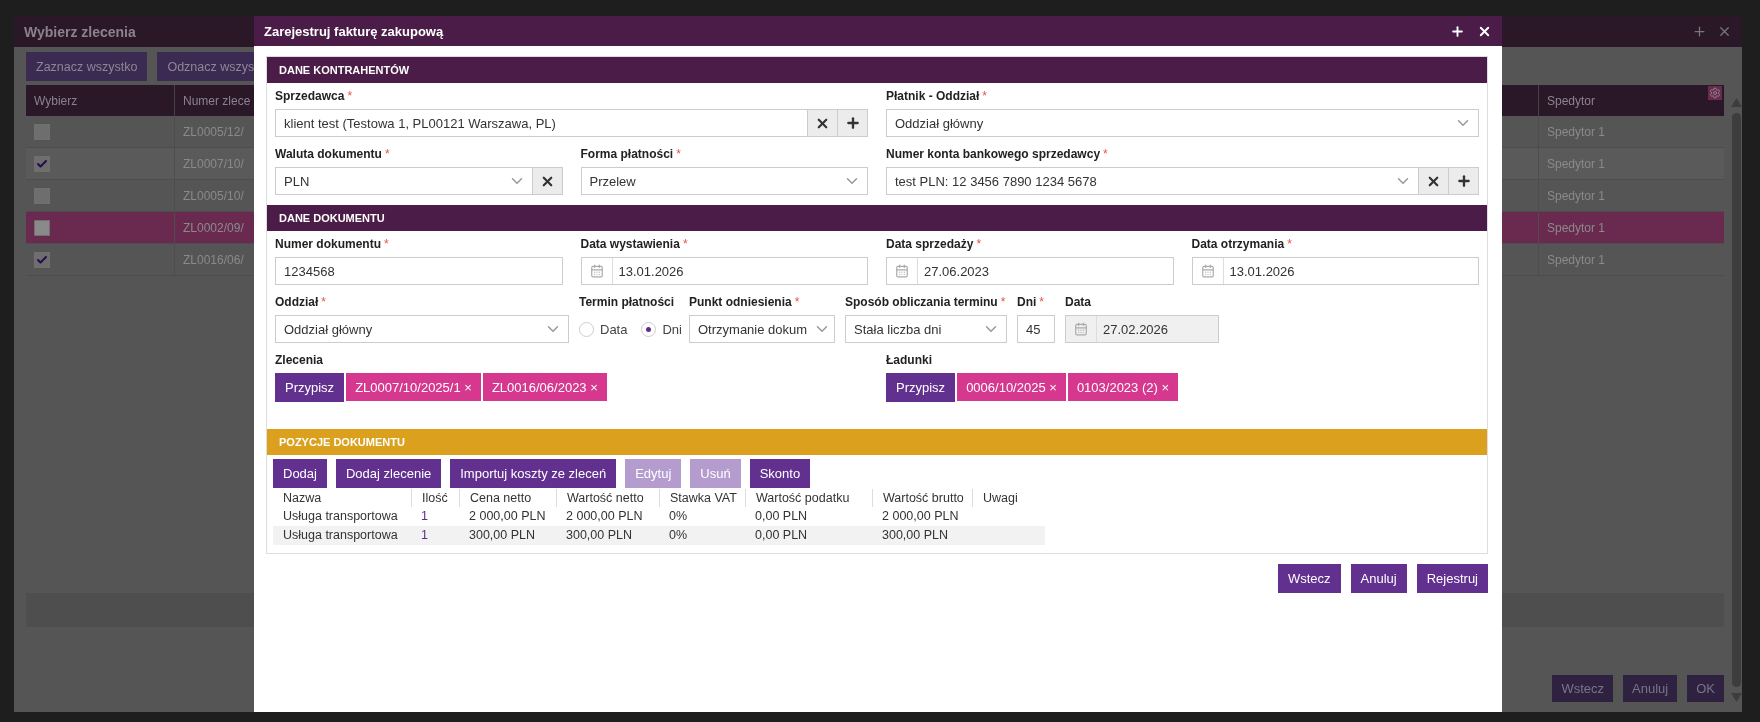  I want to click on select-field: test PLN: 12 3456 7890 1234 5678, so click(1152, 181).